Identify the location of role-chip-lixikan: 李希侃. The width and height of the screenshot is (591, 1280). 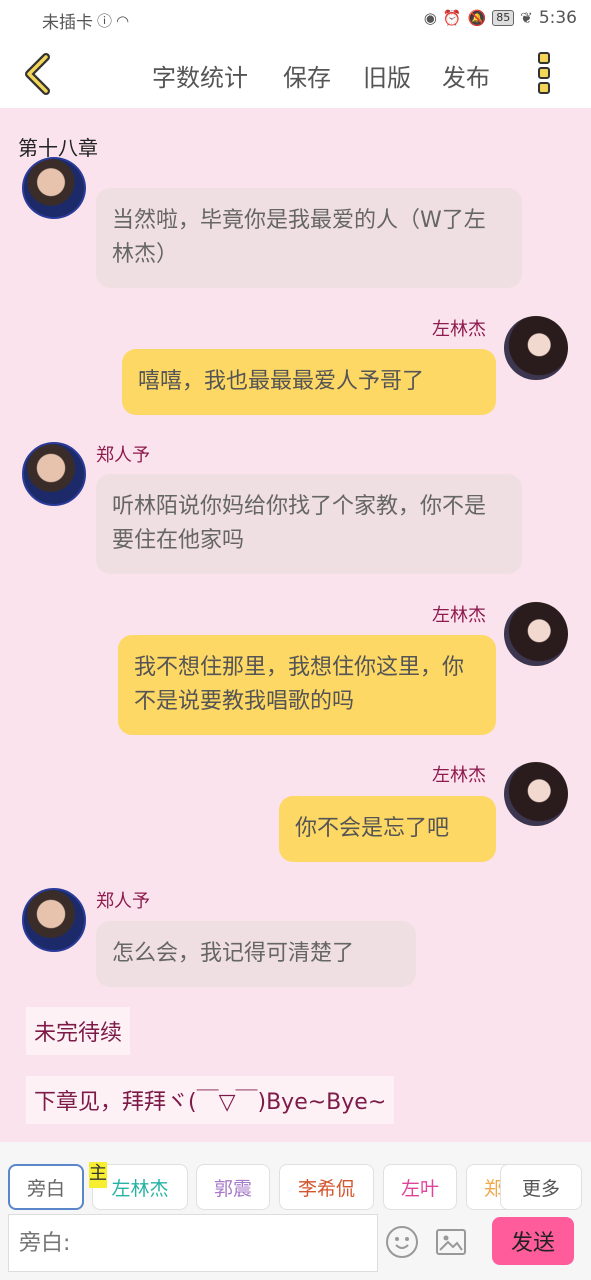
(326, 1187).